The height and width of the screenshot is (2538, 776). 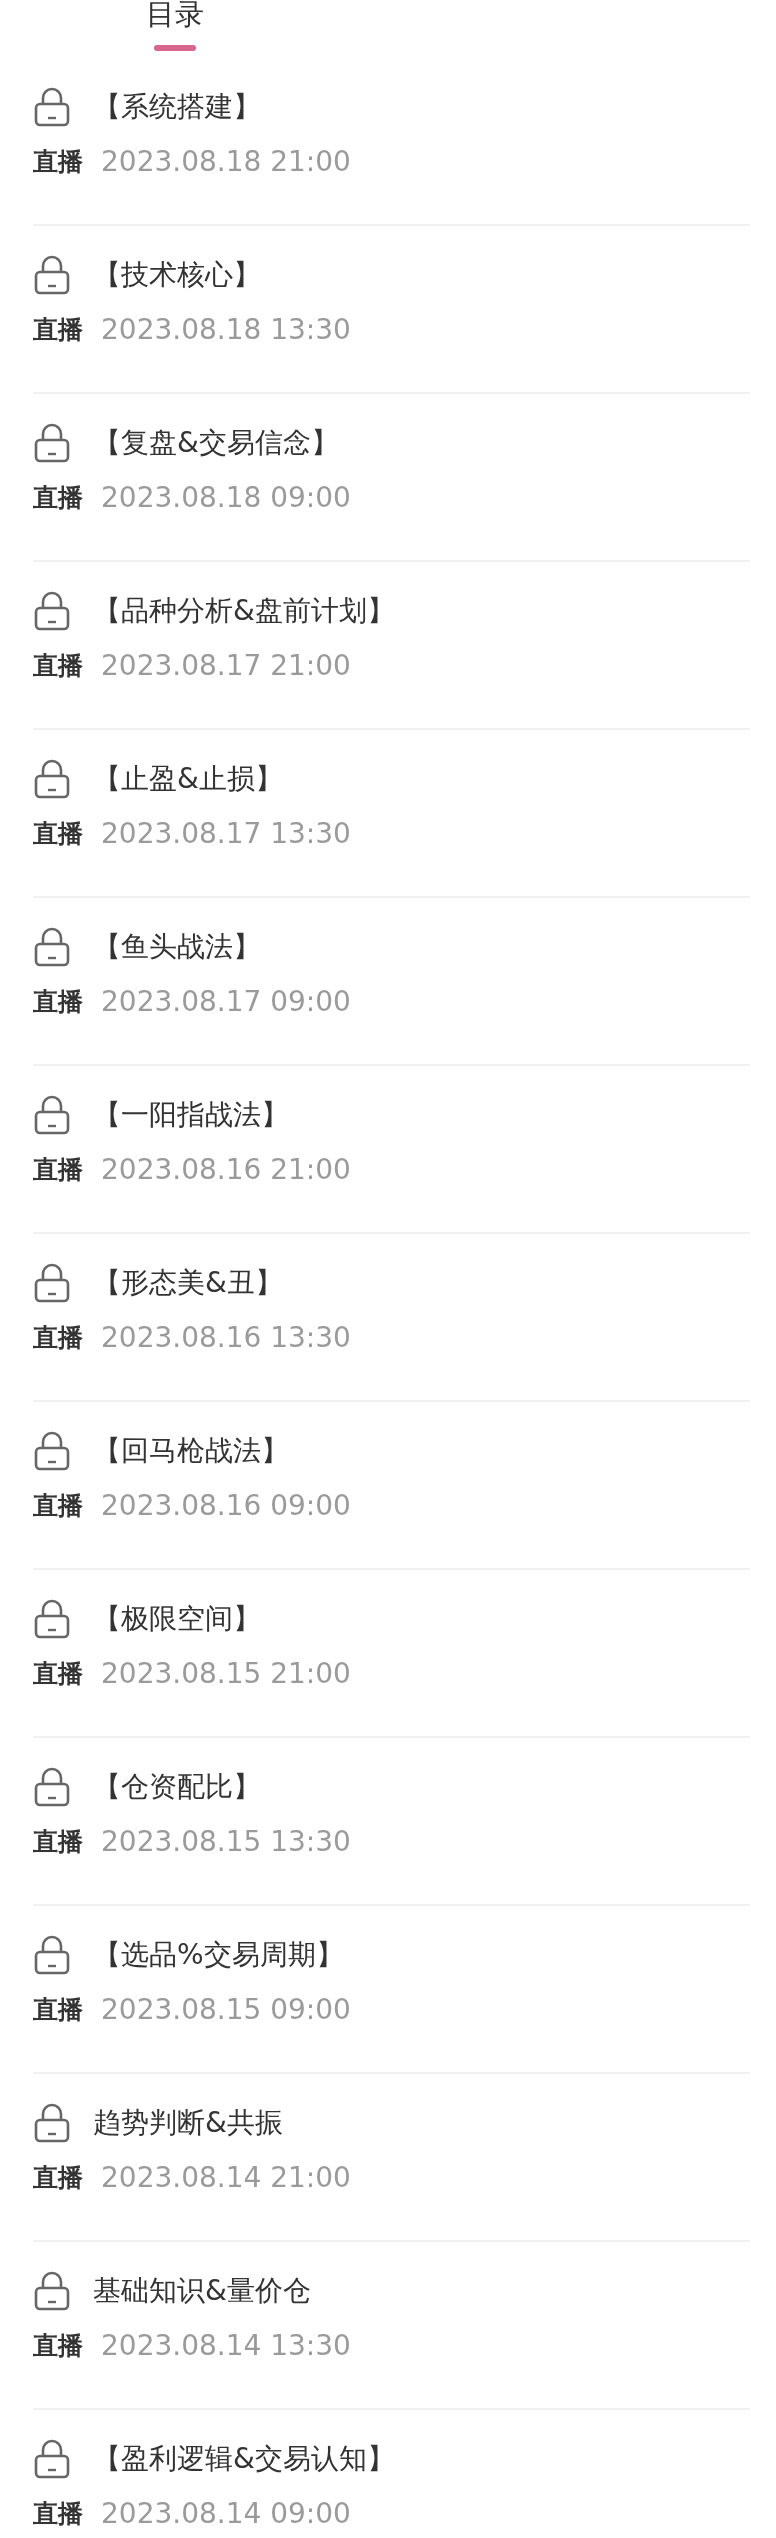 I want to click on lesson-time: 2023.08.17 21:00, so click(x=226, y=665).